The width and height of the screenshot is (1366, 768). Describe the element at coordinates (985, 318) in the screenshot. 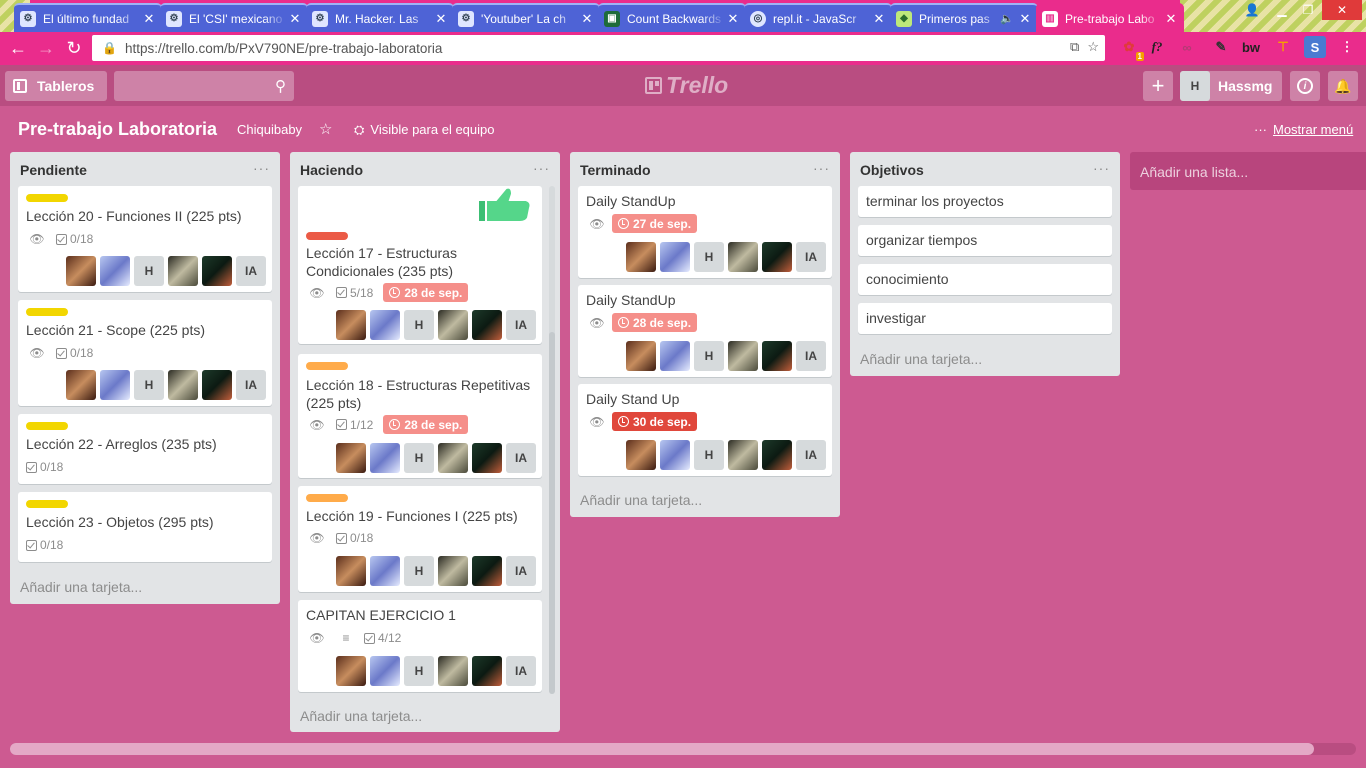

I see `card: investigar` at that location.